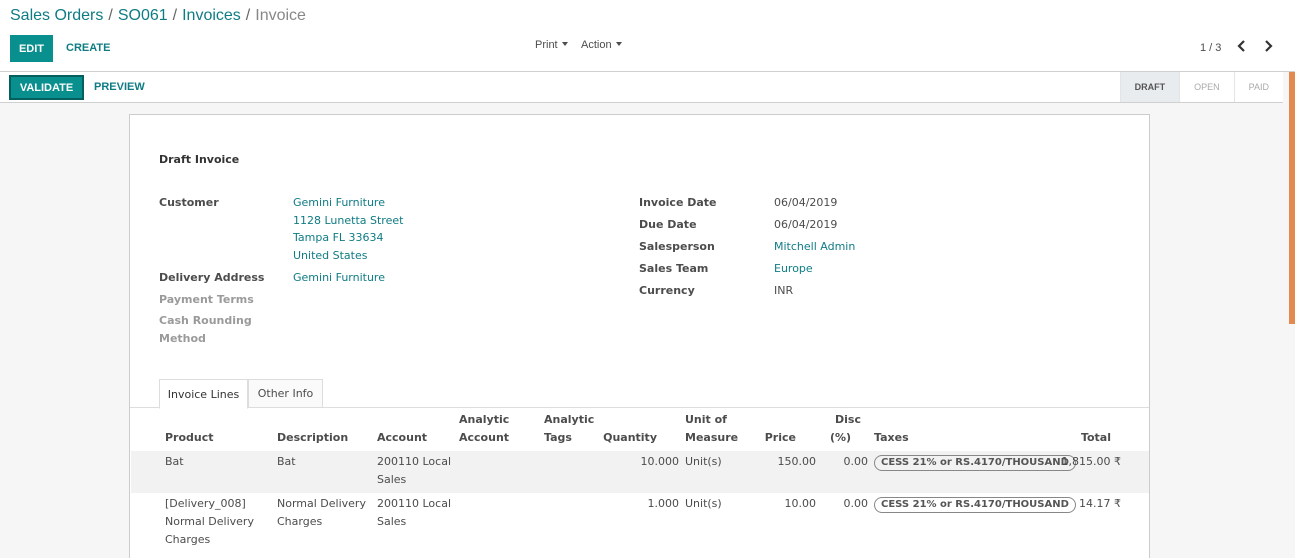 The image size is (1295, 558). I want to click on stage-open: OPEN, so click(1206, 87).